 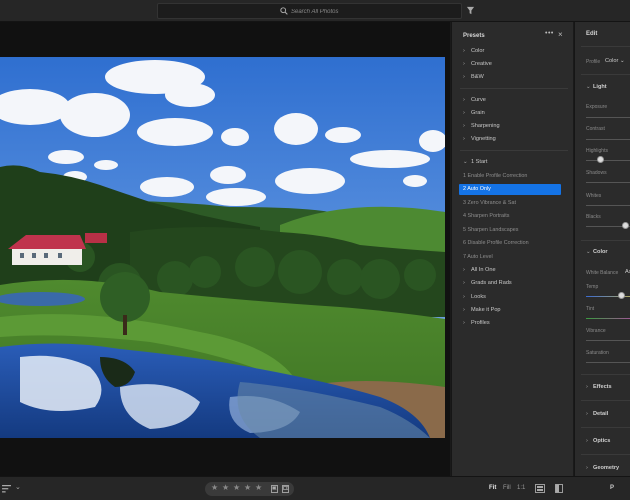 What do you see at coordinates (621, 295) in the screenshot?
I see `temp-slider-knob` at bounding box center [621, 295].